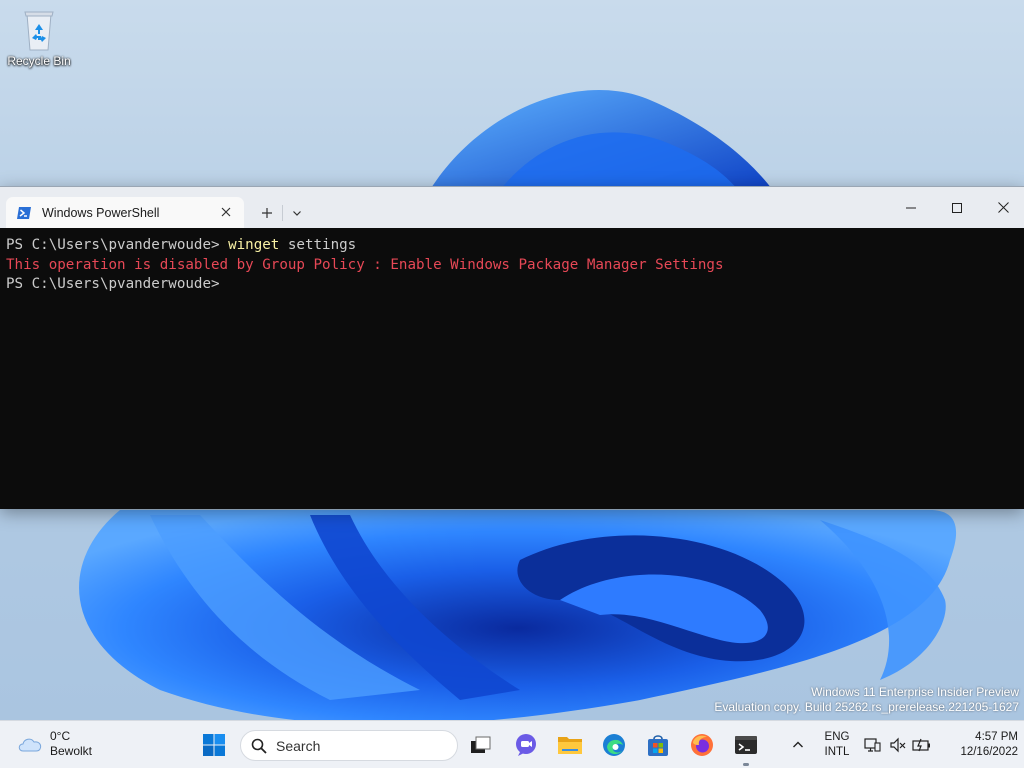 The height and width of the screenshot is (768, 1024). I want to click on clock-date: 12/16/2022, so click(989, 752).